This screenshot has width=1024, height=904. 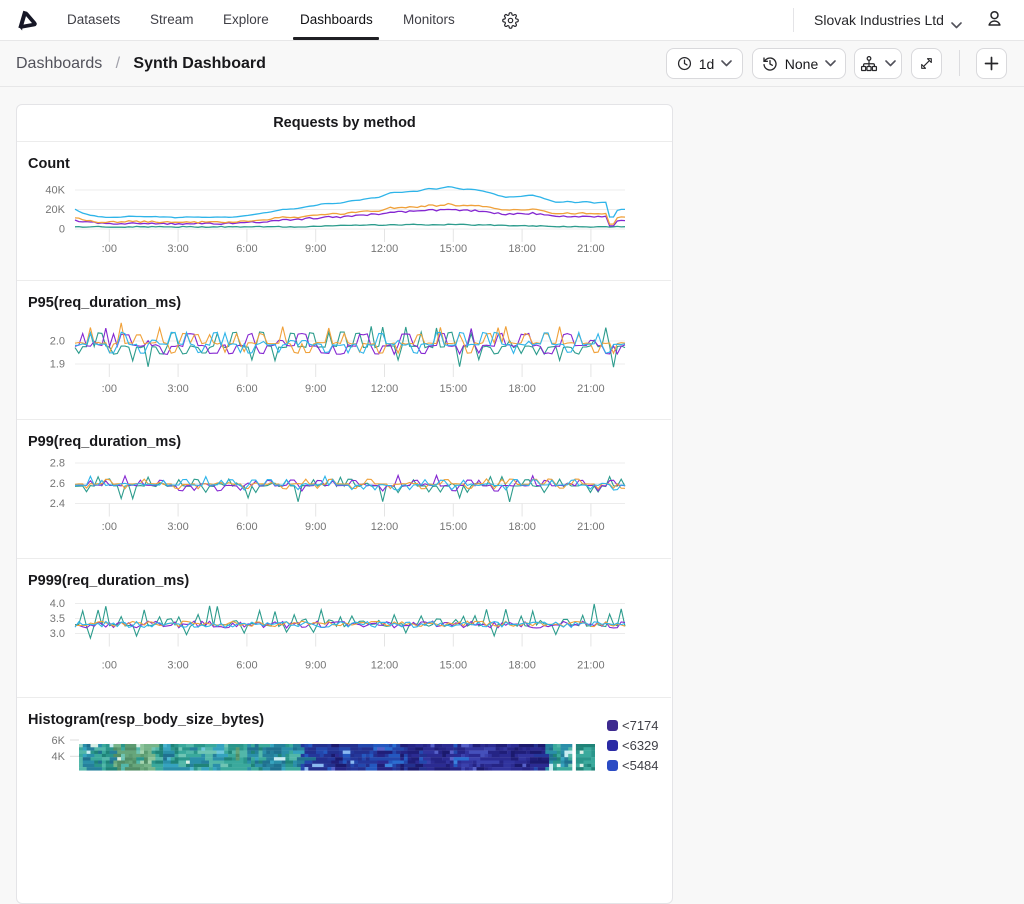 What do you see at coordinates (57, 342) in the screenshot?
I see `svg-text: 2.0` at bounding box center [57, 342].